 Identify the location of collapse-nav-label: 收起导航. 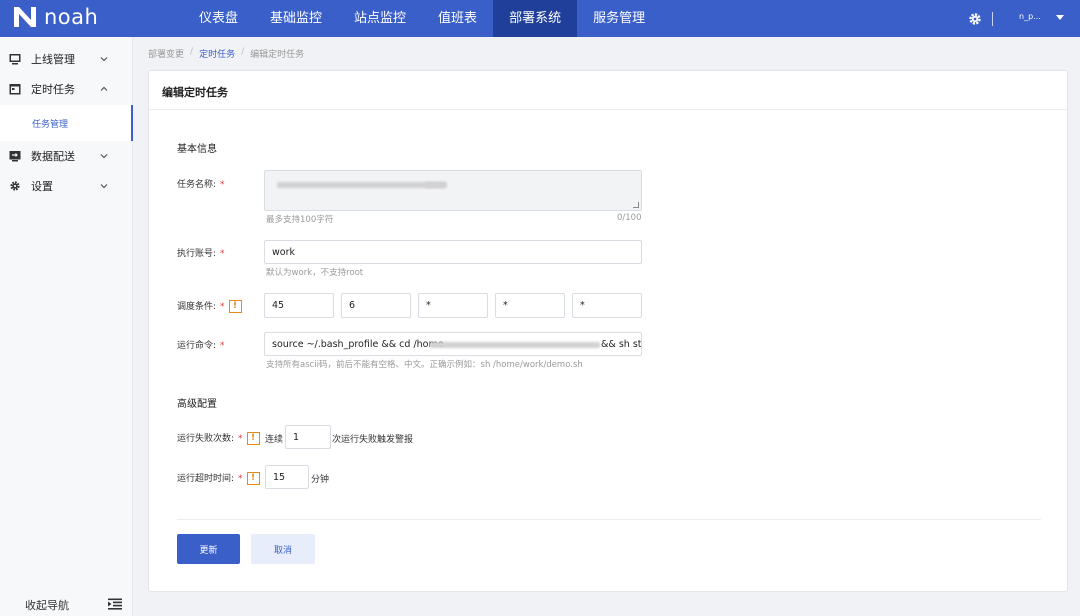
(47, 605).